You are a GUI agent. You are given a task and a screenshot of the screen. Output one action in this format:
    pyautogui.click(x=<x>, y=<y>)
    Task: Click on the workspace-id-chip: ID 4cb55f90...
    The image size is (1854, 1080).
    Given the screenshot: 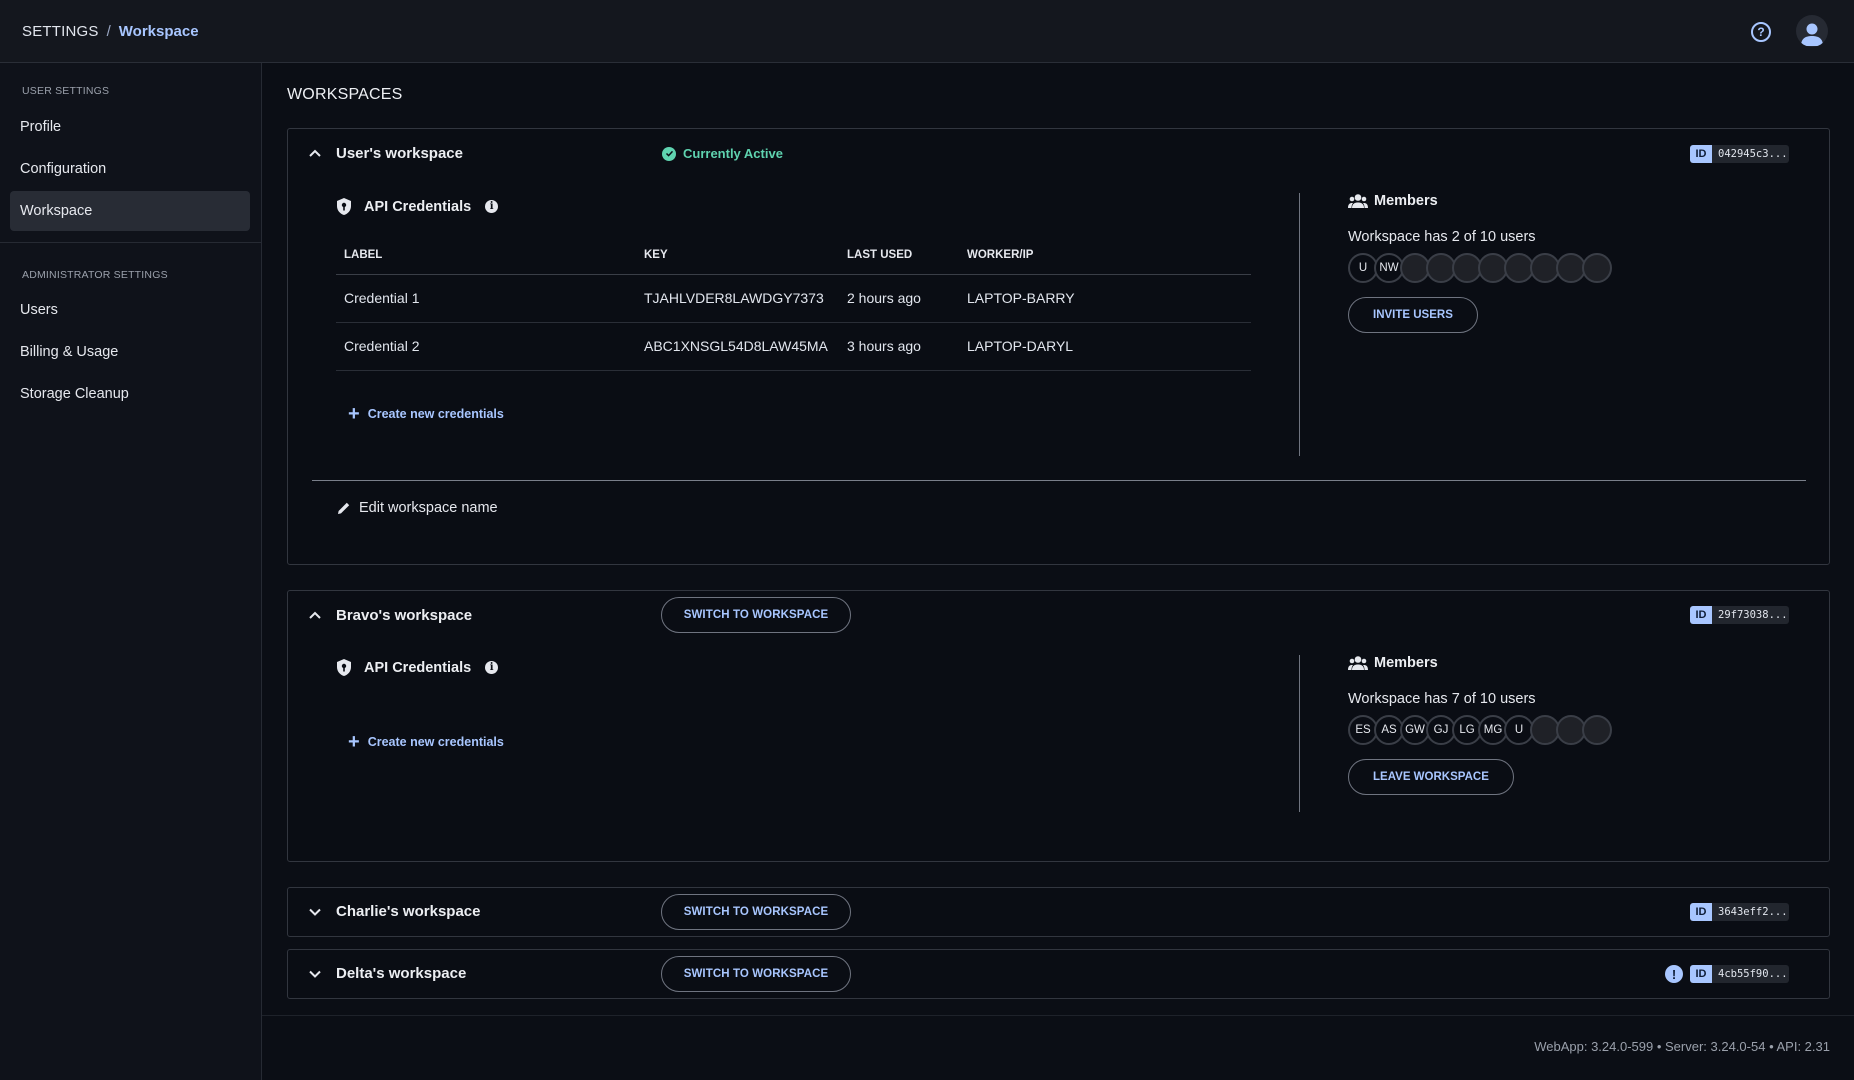 What is the action you would take?
    pyautogui.click(x=1739, y=974)
    